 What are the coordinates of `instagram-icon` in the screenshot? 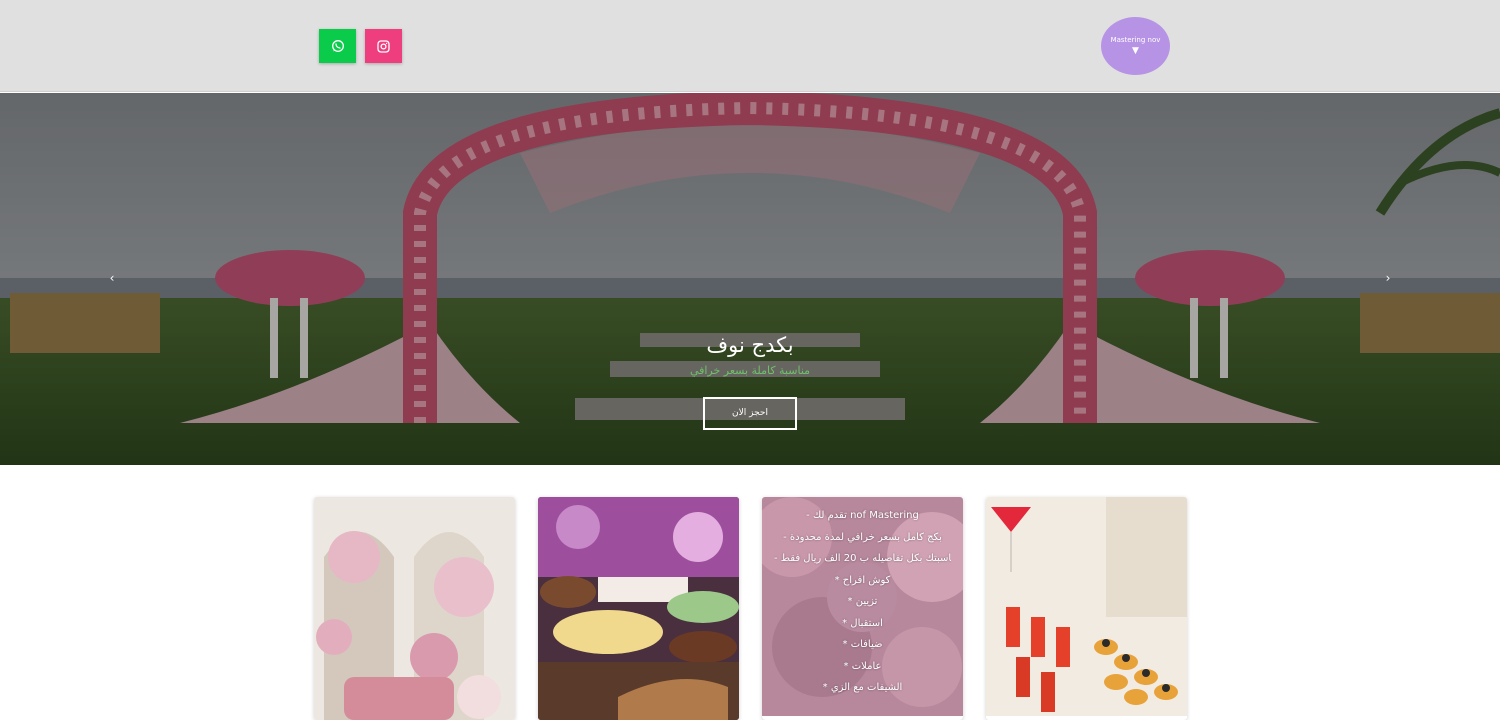 It's located at (383, 46).